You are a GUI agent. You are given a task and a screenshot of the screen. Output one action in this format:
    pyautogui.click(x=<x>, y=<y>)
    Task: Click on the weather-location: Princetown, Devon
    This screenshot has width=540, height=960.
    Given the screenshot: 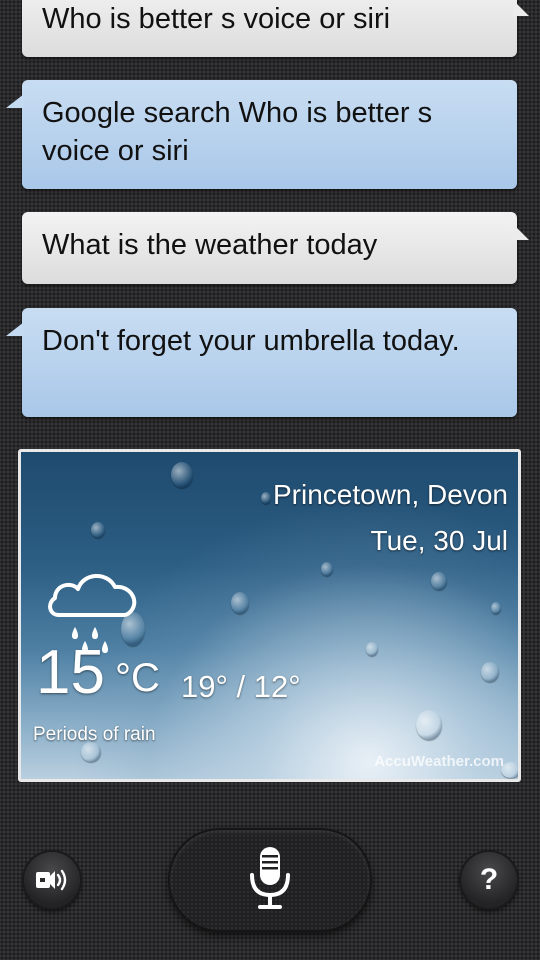 What is the action you would take?
    pyautogui.click(x=390, y=494)
    